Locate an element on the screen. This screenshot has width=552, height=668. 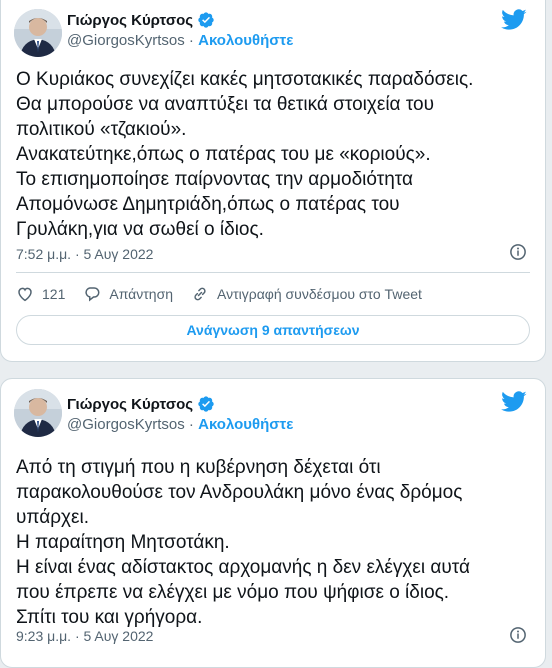
tweet-timestamp: 9:23 μ.μ. · 5 Αυγ 2022 is located at coordinates (84, 636).